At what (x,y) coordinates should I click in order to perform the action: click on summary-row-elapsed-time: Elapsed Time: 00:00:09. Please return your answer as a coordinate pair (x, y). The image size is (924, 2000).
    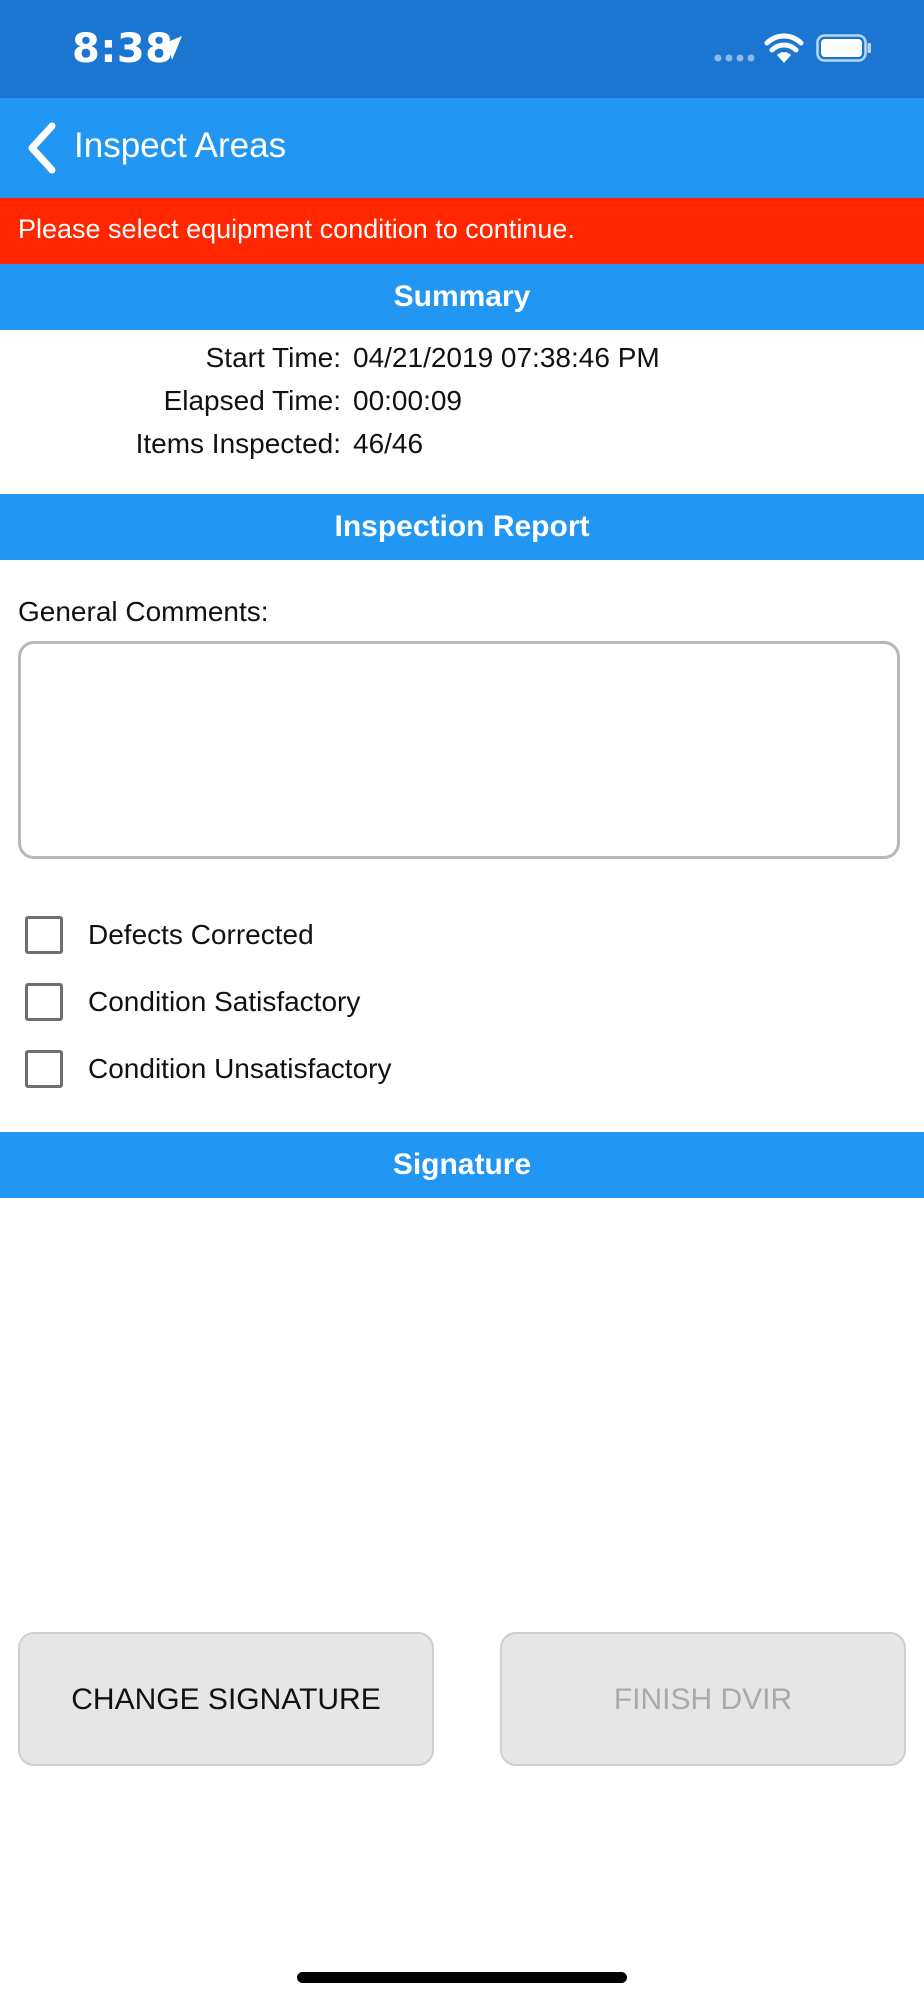
    Looking at the image, I should click on (462, 401).